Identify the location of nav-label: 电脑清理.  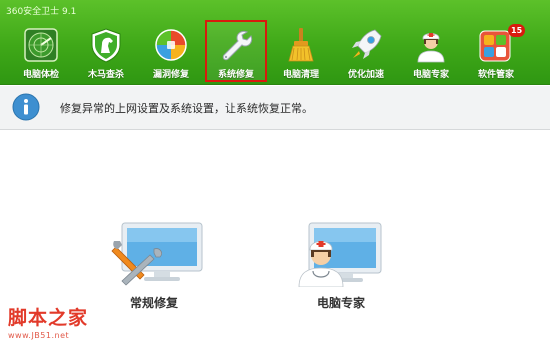
(300, 75).